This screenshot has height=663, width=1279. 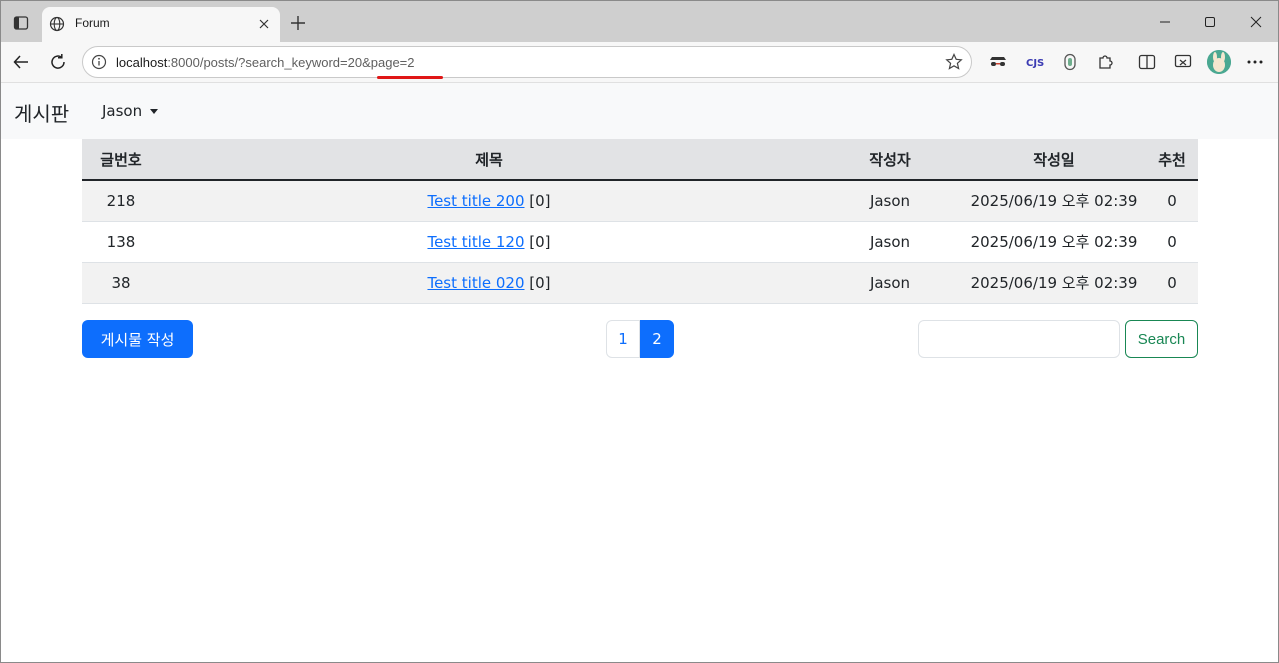 What do you see at coordinates (142, 62) in the screenshot?
I see `url-host: localhost` at bounding box center [142, 62].